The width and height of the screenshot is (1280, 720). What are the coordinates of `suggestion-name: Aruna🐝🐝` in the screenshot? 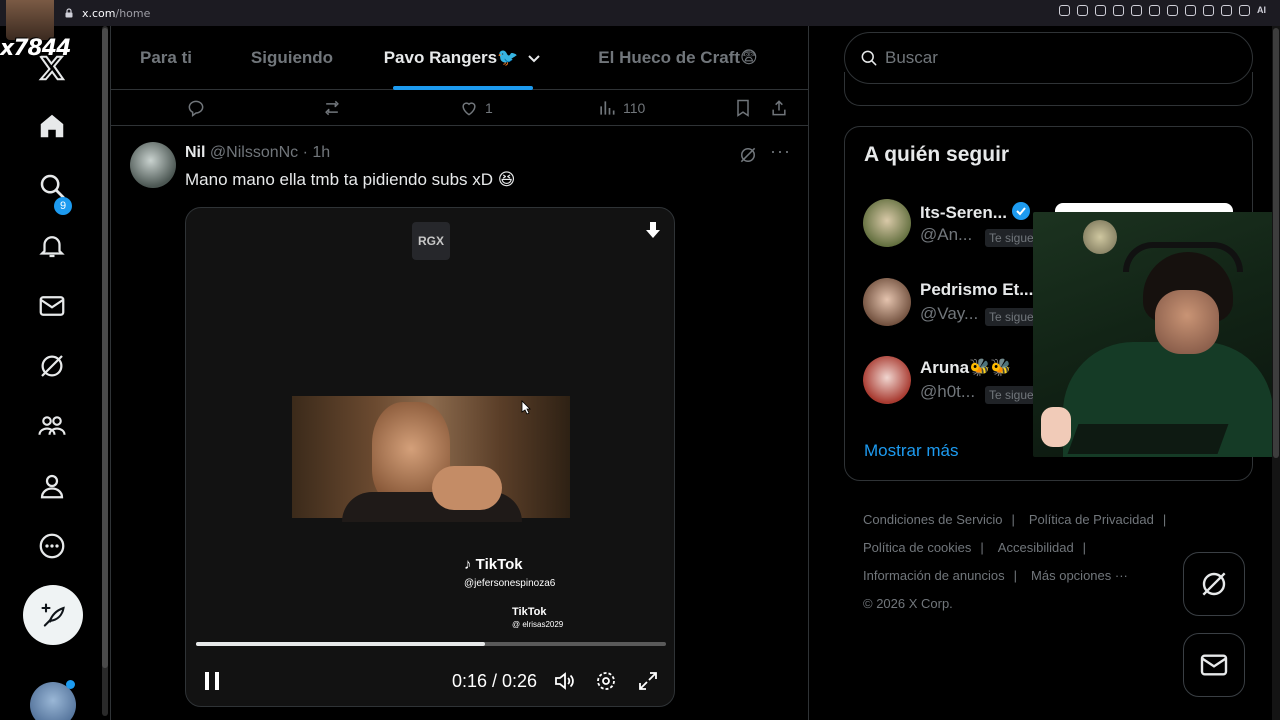 It's located at (965, 368).